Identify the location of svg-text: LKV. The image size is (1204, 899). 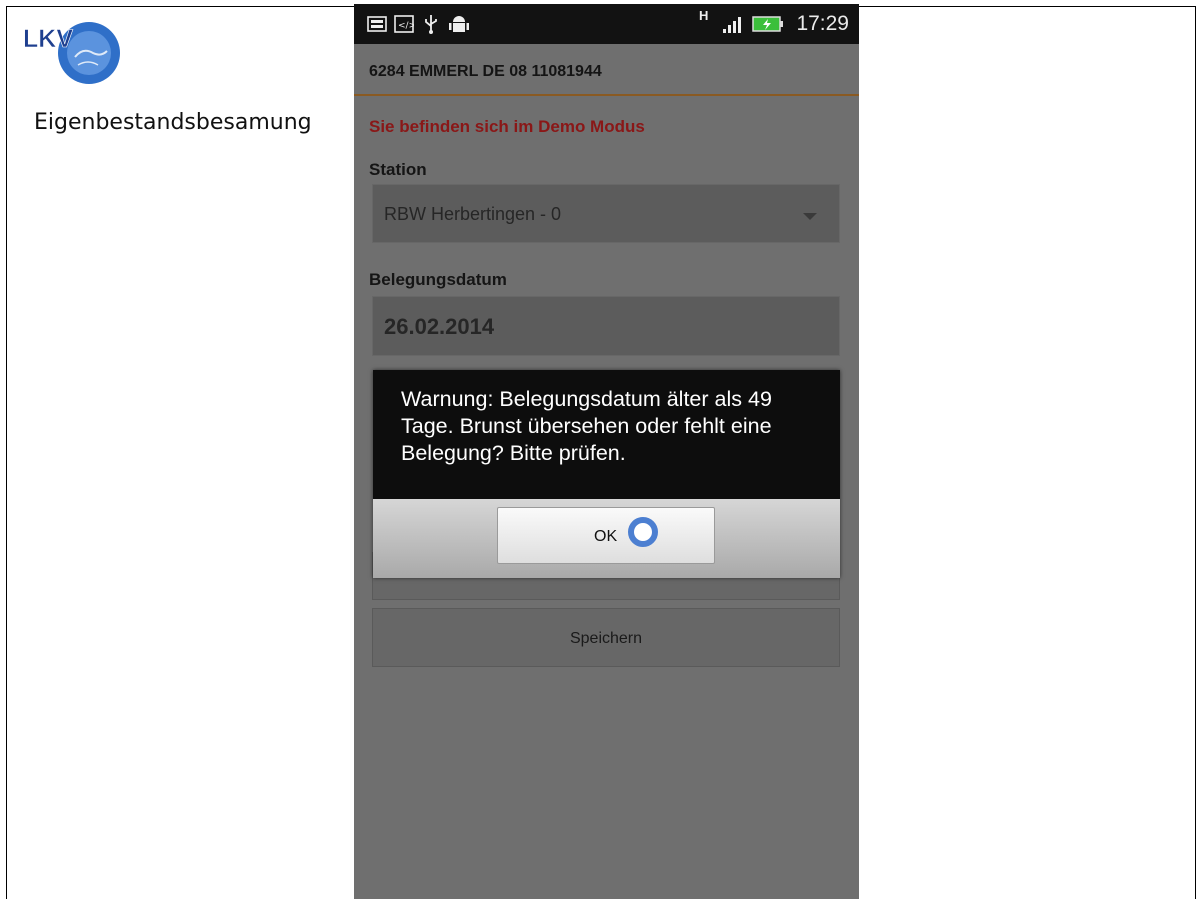
(48, 39).